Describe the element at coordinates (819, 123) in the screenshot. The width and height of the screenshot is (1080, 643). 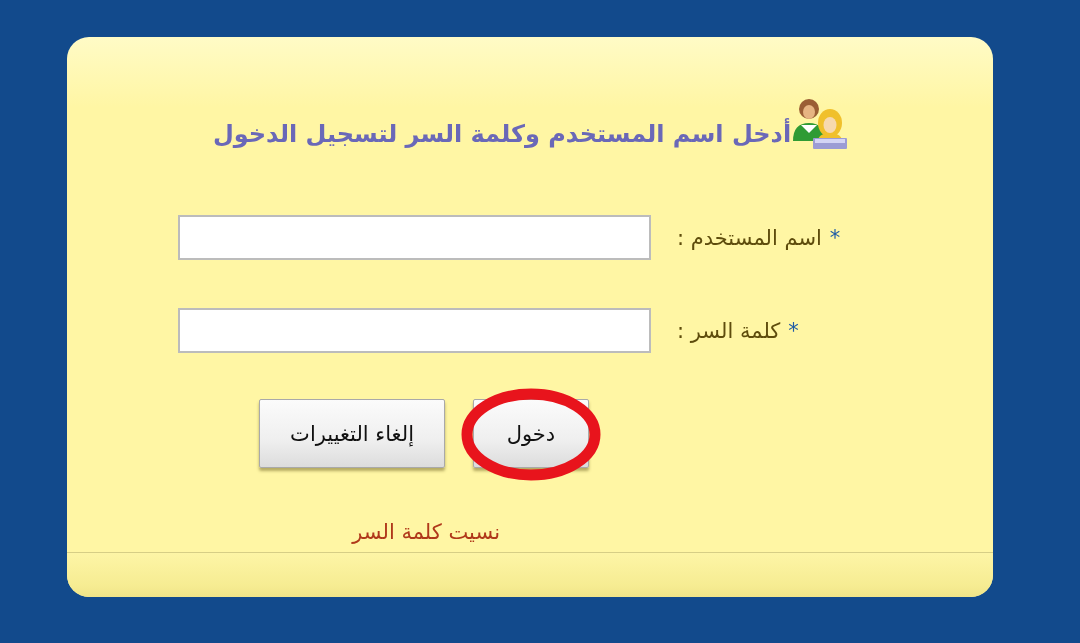
I see `two-people-icon` at that location.